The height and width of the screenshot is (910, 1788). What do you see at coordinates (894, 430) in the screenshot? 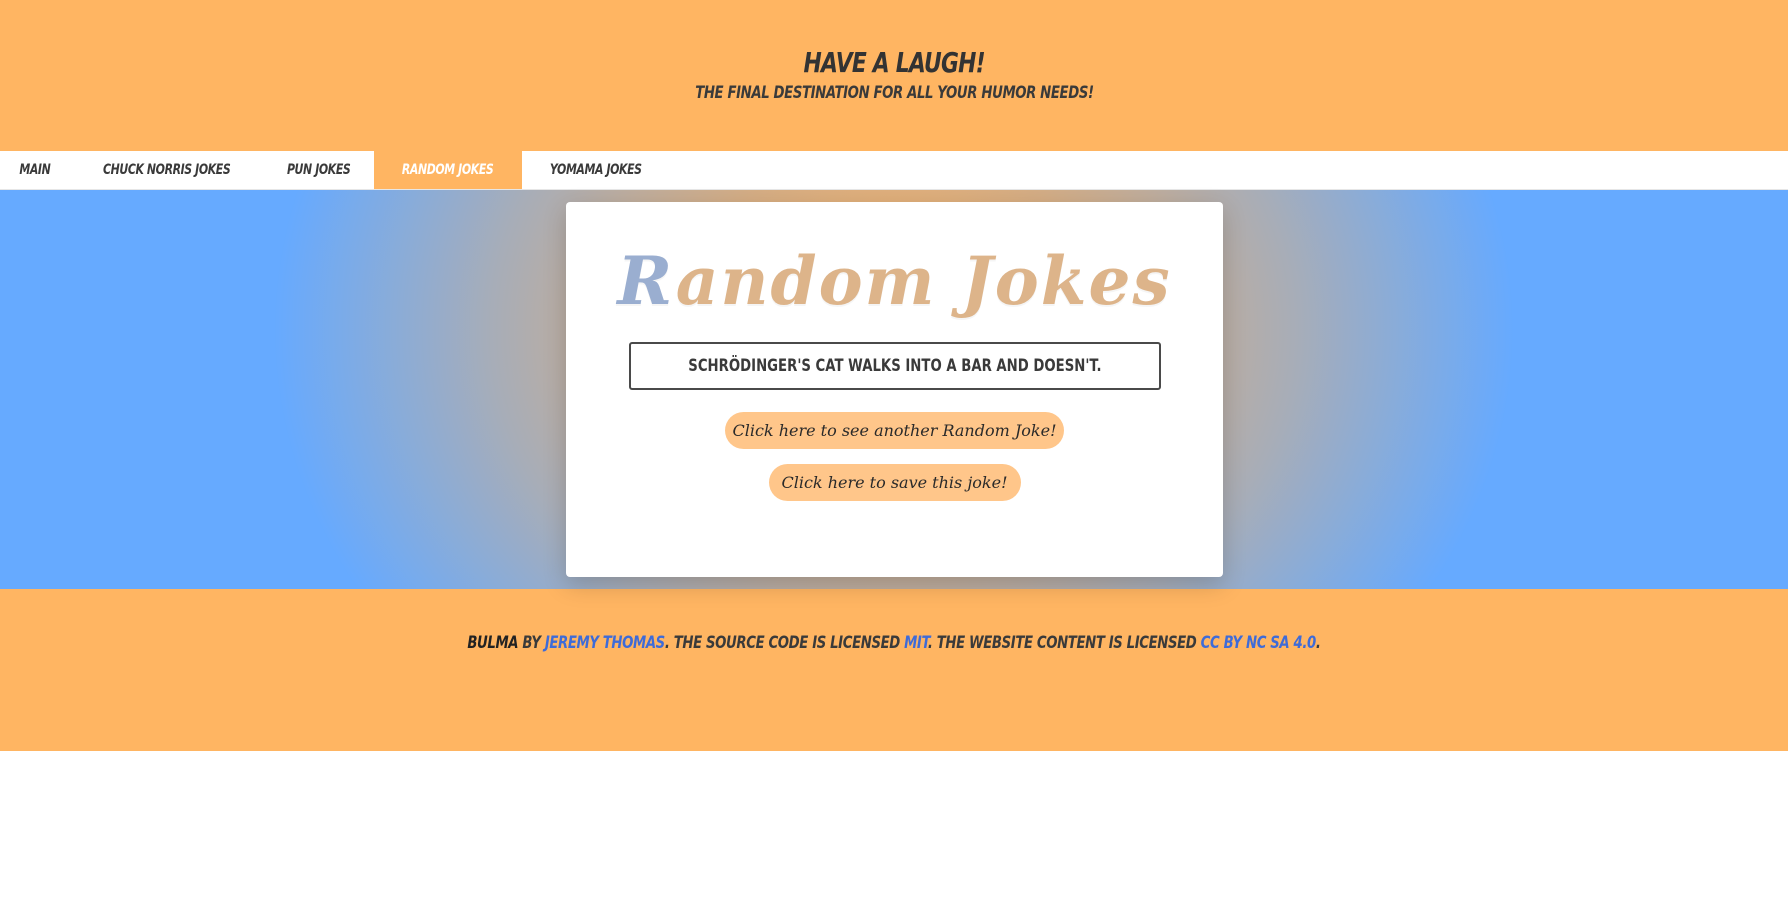
I see `another-joke-button: Click here to see another Random Joke!` at bounding box center [894, 430].